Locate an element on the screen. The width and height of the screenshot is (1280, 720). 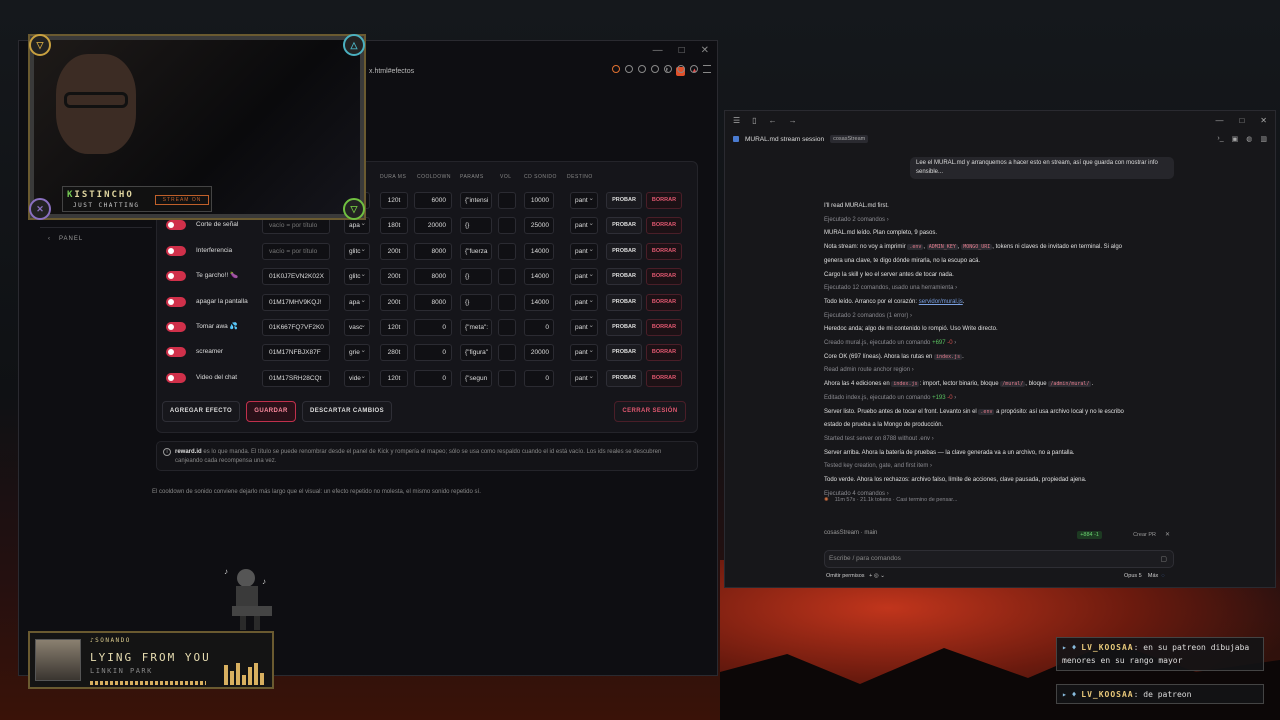
reward-id-field: 01M17NFBJX87F is located at coordinates (296, 353).